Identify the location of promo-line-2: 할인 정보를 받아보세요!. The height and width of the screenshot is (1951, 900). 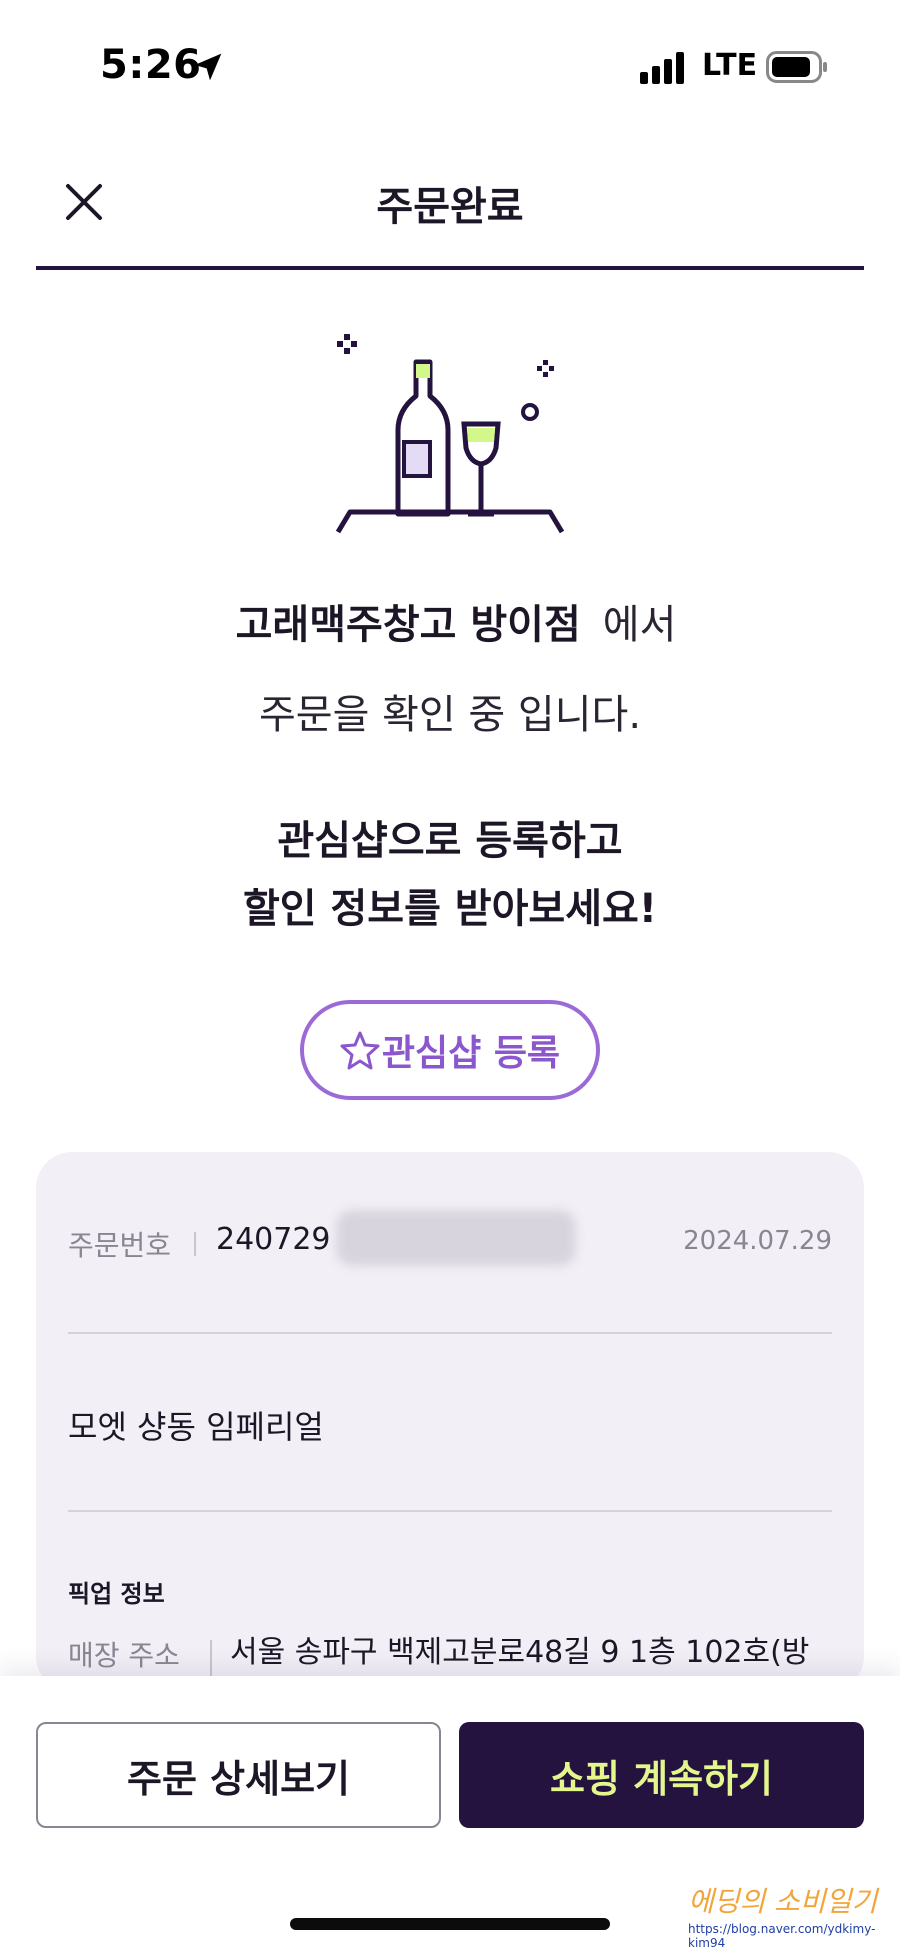
(450, 909).